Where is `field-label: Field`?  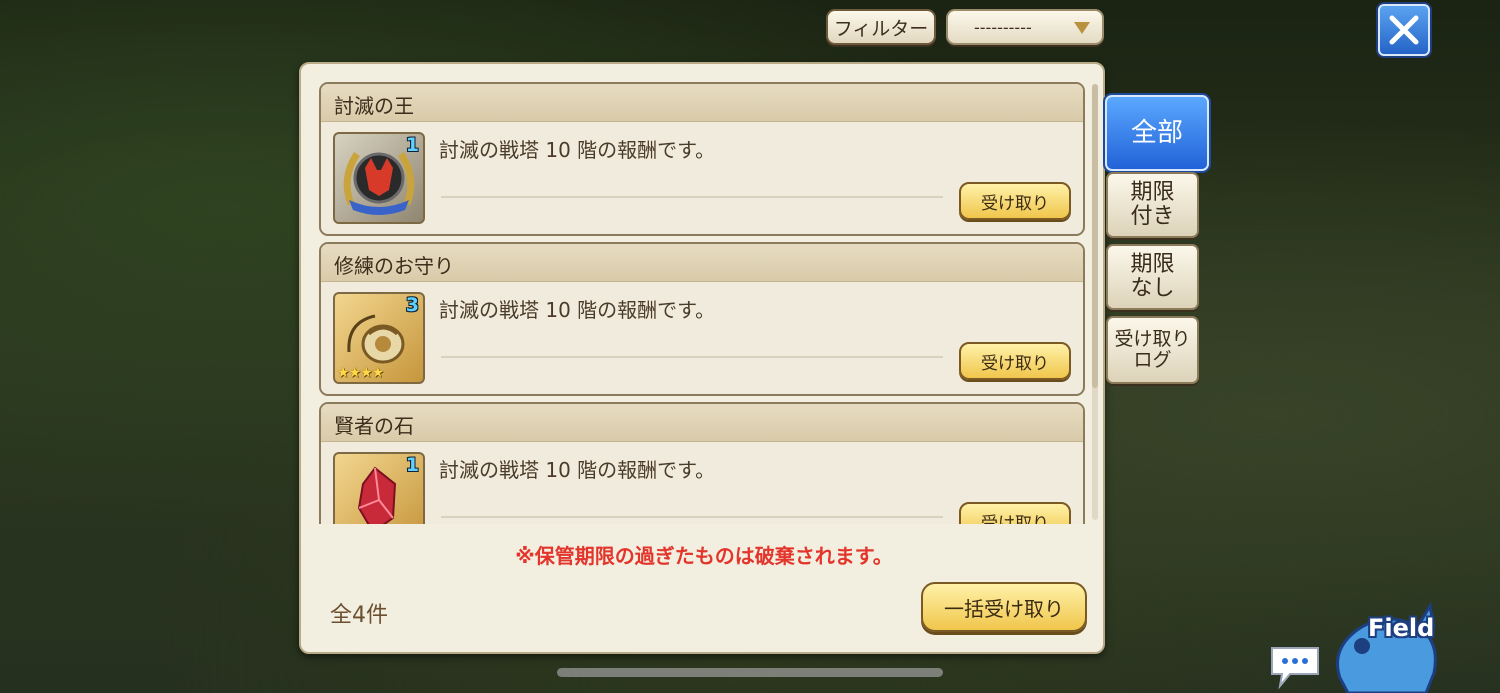
field-label: Field is located at coordinates (1401, 628).